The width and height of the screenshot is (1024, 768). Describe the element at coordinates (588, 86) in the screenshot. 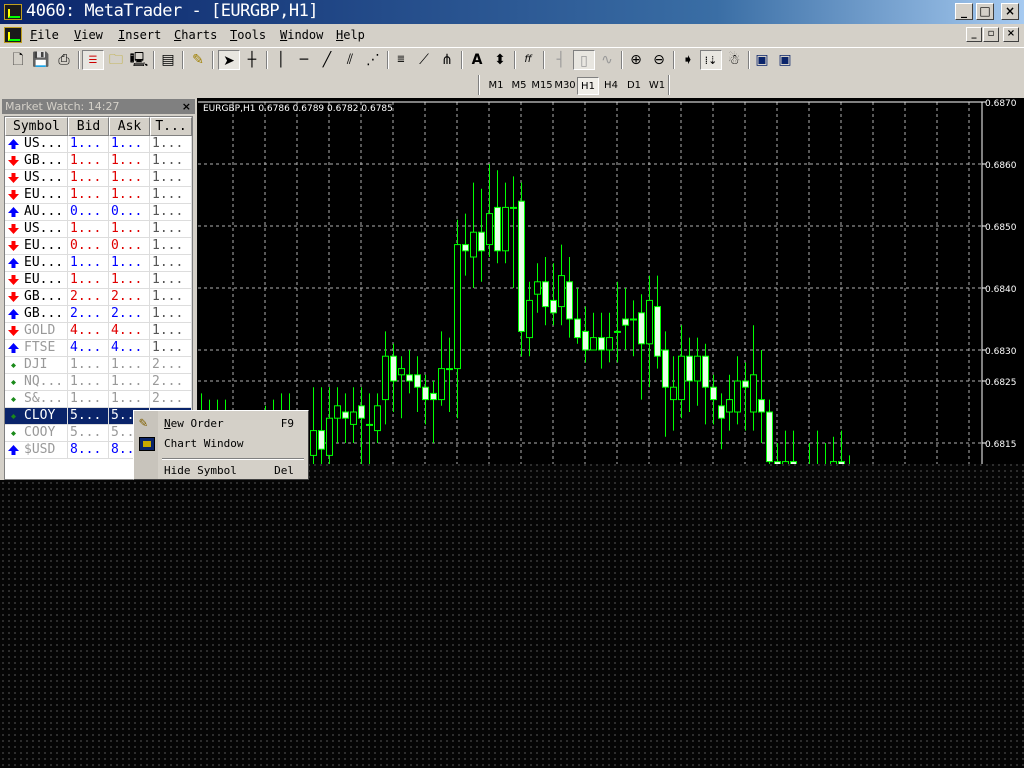

I see `timeframe-h1: H1` at that location.